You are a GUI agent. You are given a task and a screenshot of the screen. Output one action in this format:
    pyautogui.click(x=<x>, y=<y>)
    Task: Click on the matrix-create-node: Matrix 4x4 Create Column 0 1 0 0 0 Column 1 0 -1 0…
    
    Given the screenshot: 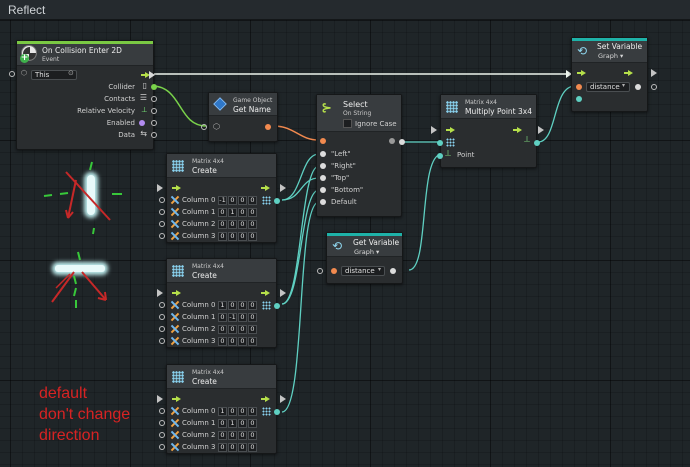 What is the action you would take?
    pyautogui.click(x=221, y=303)
    